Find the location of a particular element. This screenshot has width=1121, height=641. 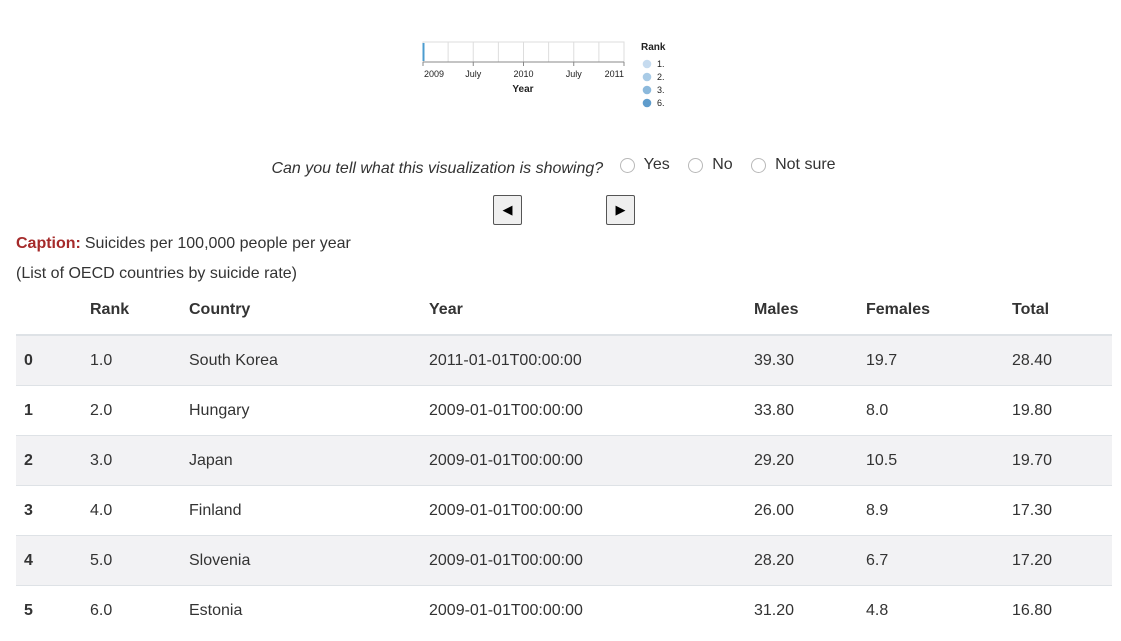

chart-plot-area: 2009 July 2010 July 2011 Year is located at coordinates (523, 68).